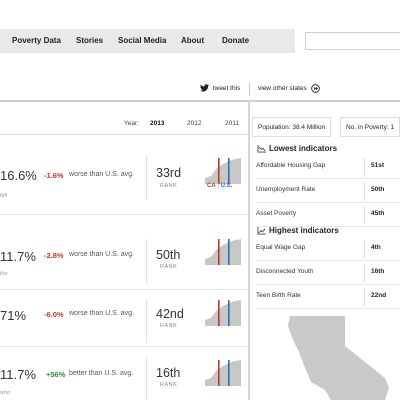 The image size is (400, 400). What do you see at coordinates (328, 297) in the screenshot?
I see `indicator-item: Teen Birth Rate 22nd` at bounding box center [328, 297].